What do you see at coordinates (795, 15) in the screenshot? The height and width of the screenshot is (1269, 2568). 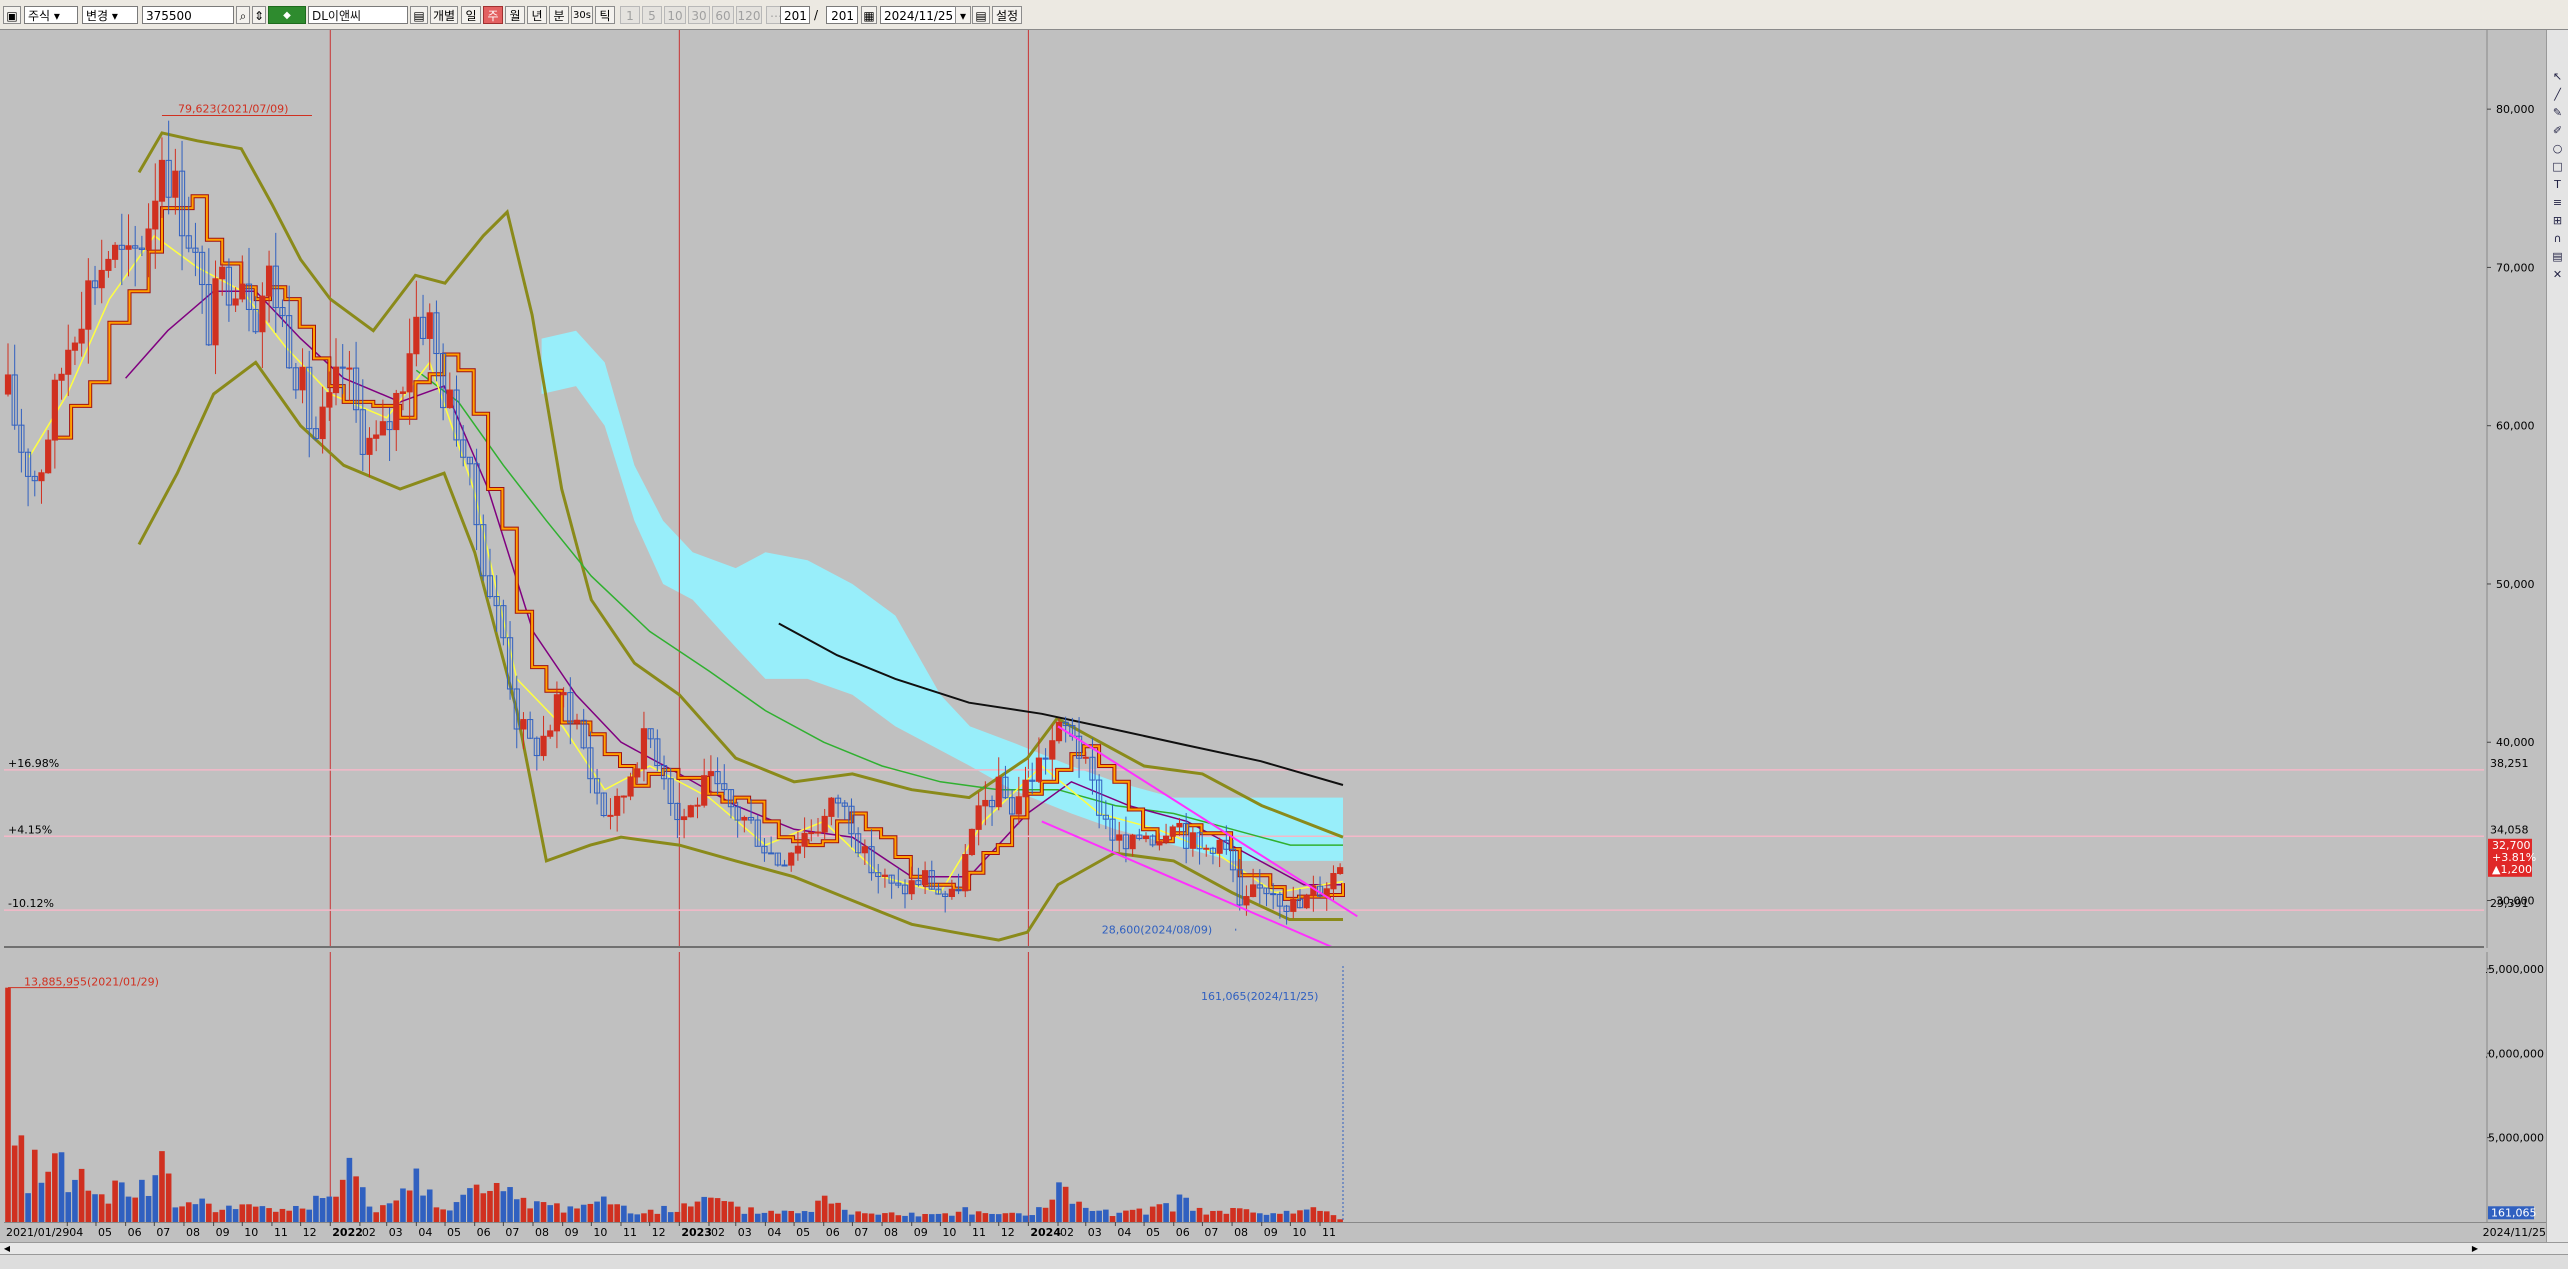 I see `count-a-input: 201` at bounding box center [795, 15].